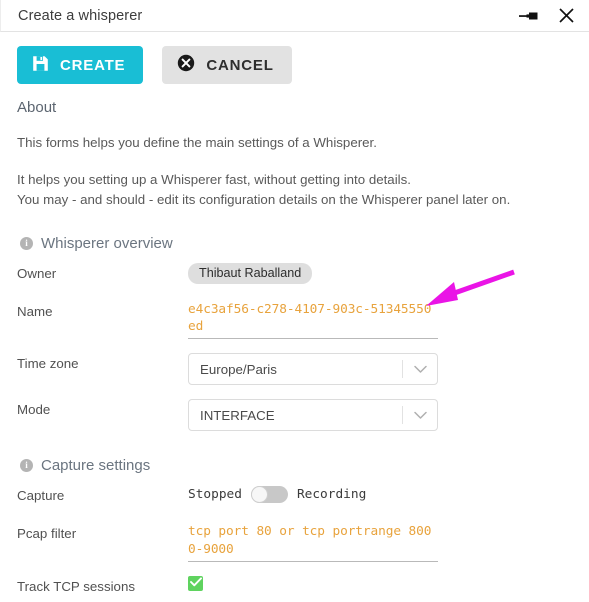 The image size is (589, 602). I want to click on window-title: Create a whisperer, so click(80, 15).